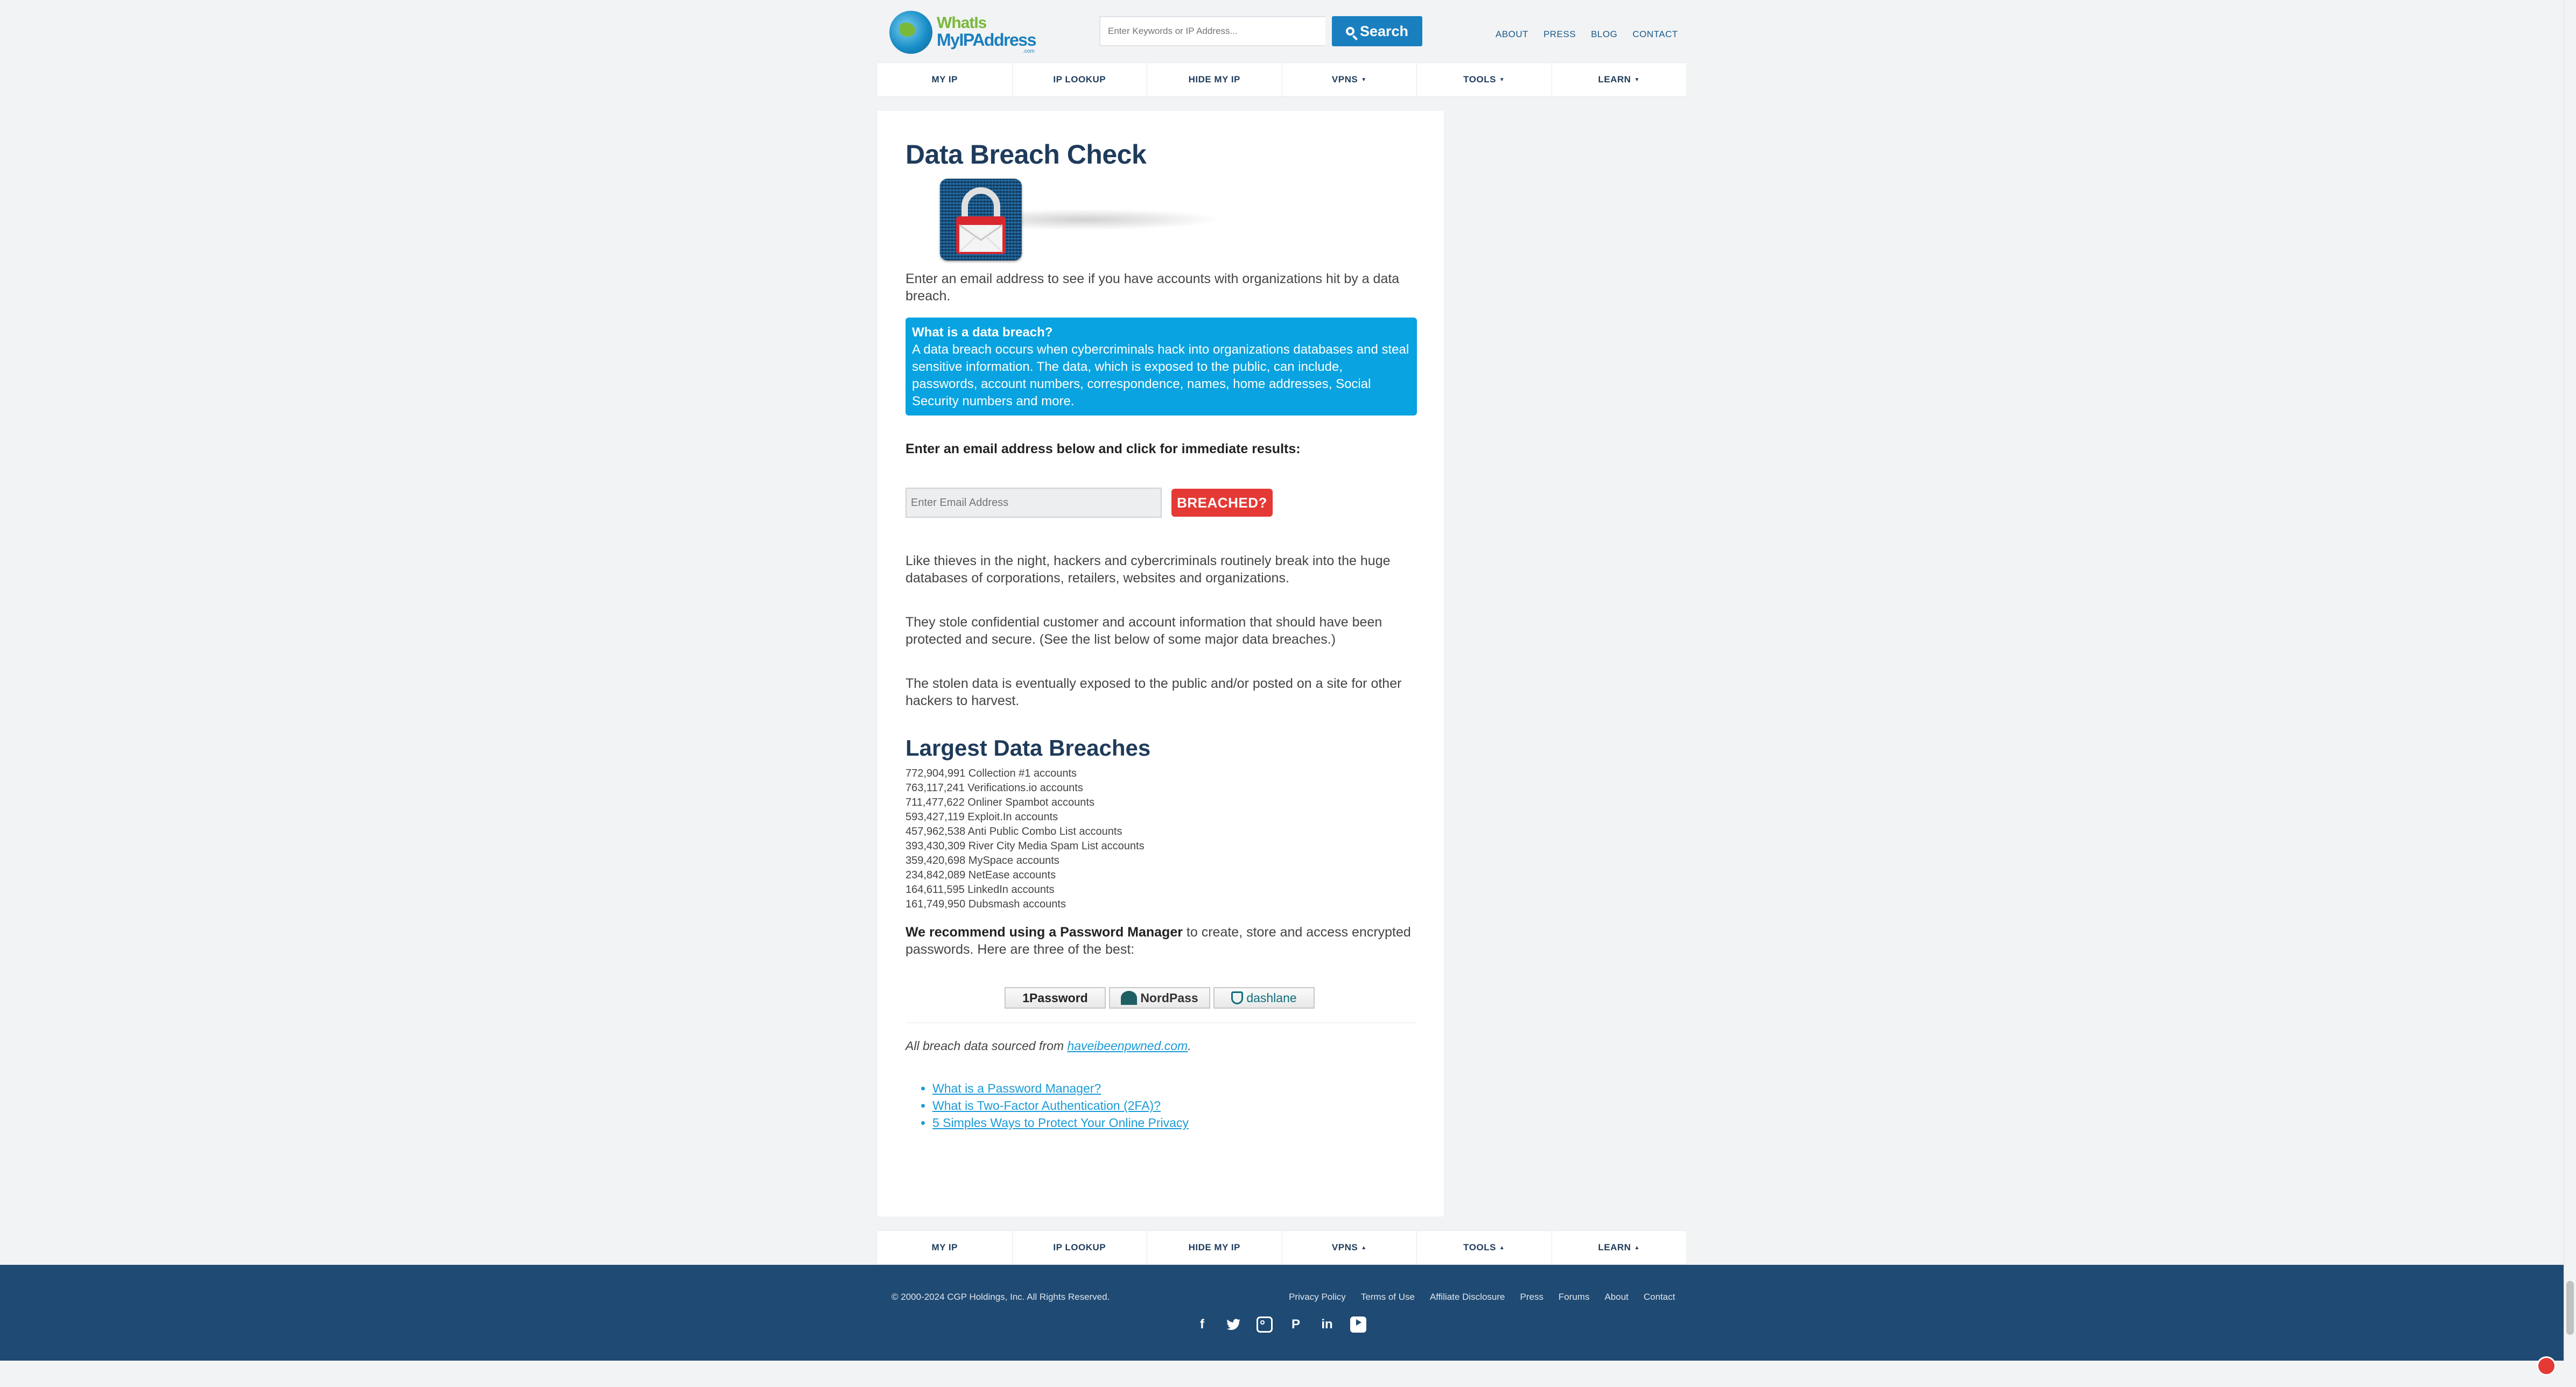  I want to click on instagram-glyph, so click(1265, 1325).